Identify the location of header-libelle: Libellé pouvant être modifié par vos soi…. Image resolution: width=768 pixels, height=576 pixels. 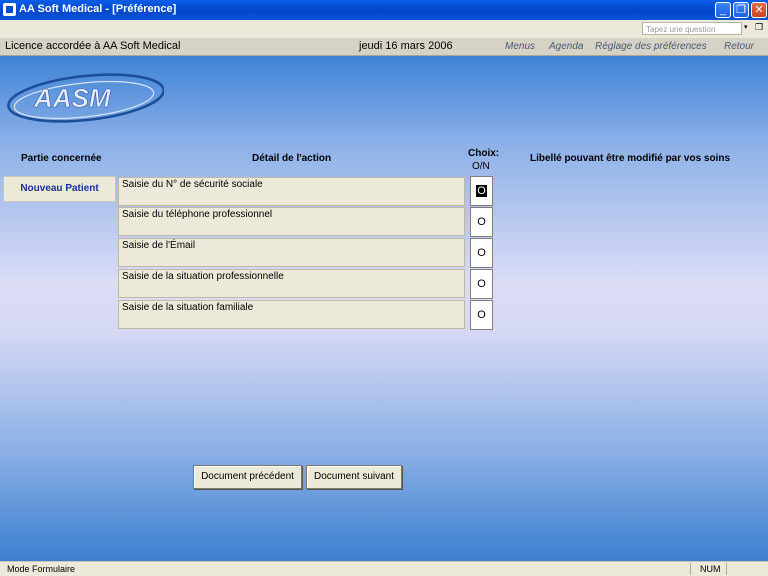
(630, 158).